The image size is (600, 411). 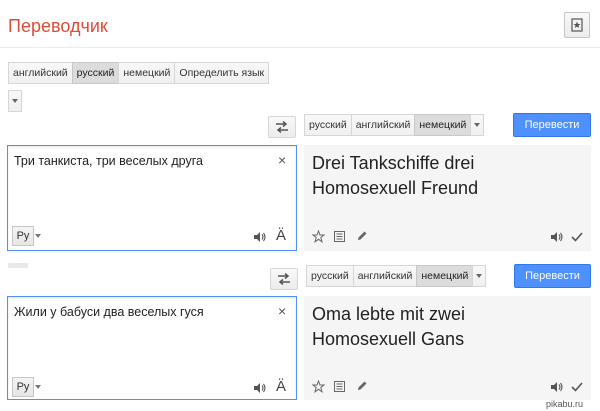 I want to click on result-text: Oma lebte mit zwei Homosexuell Gans, so click(x=388, y=327).